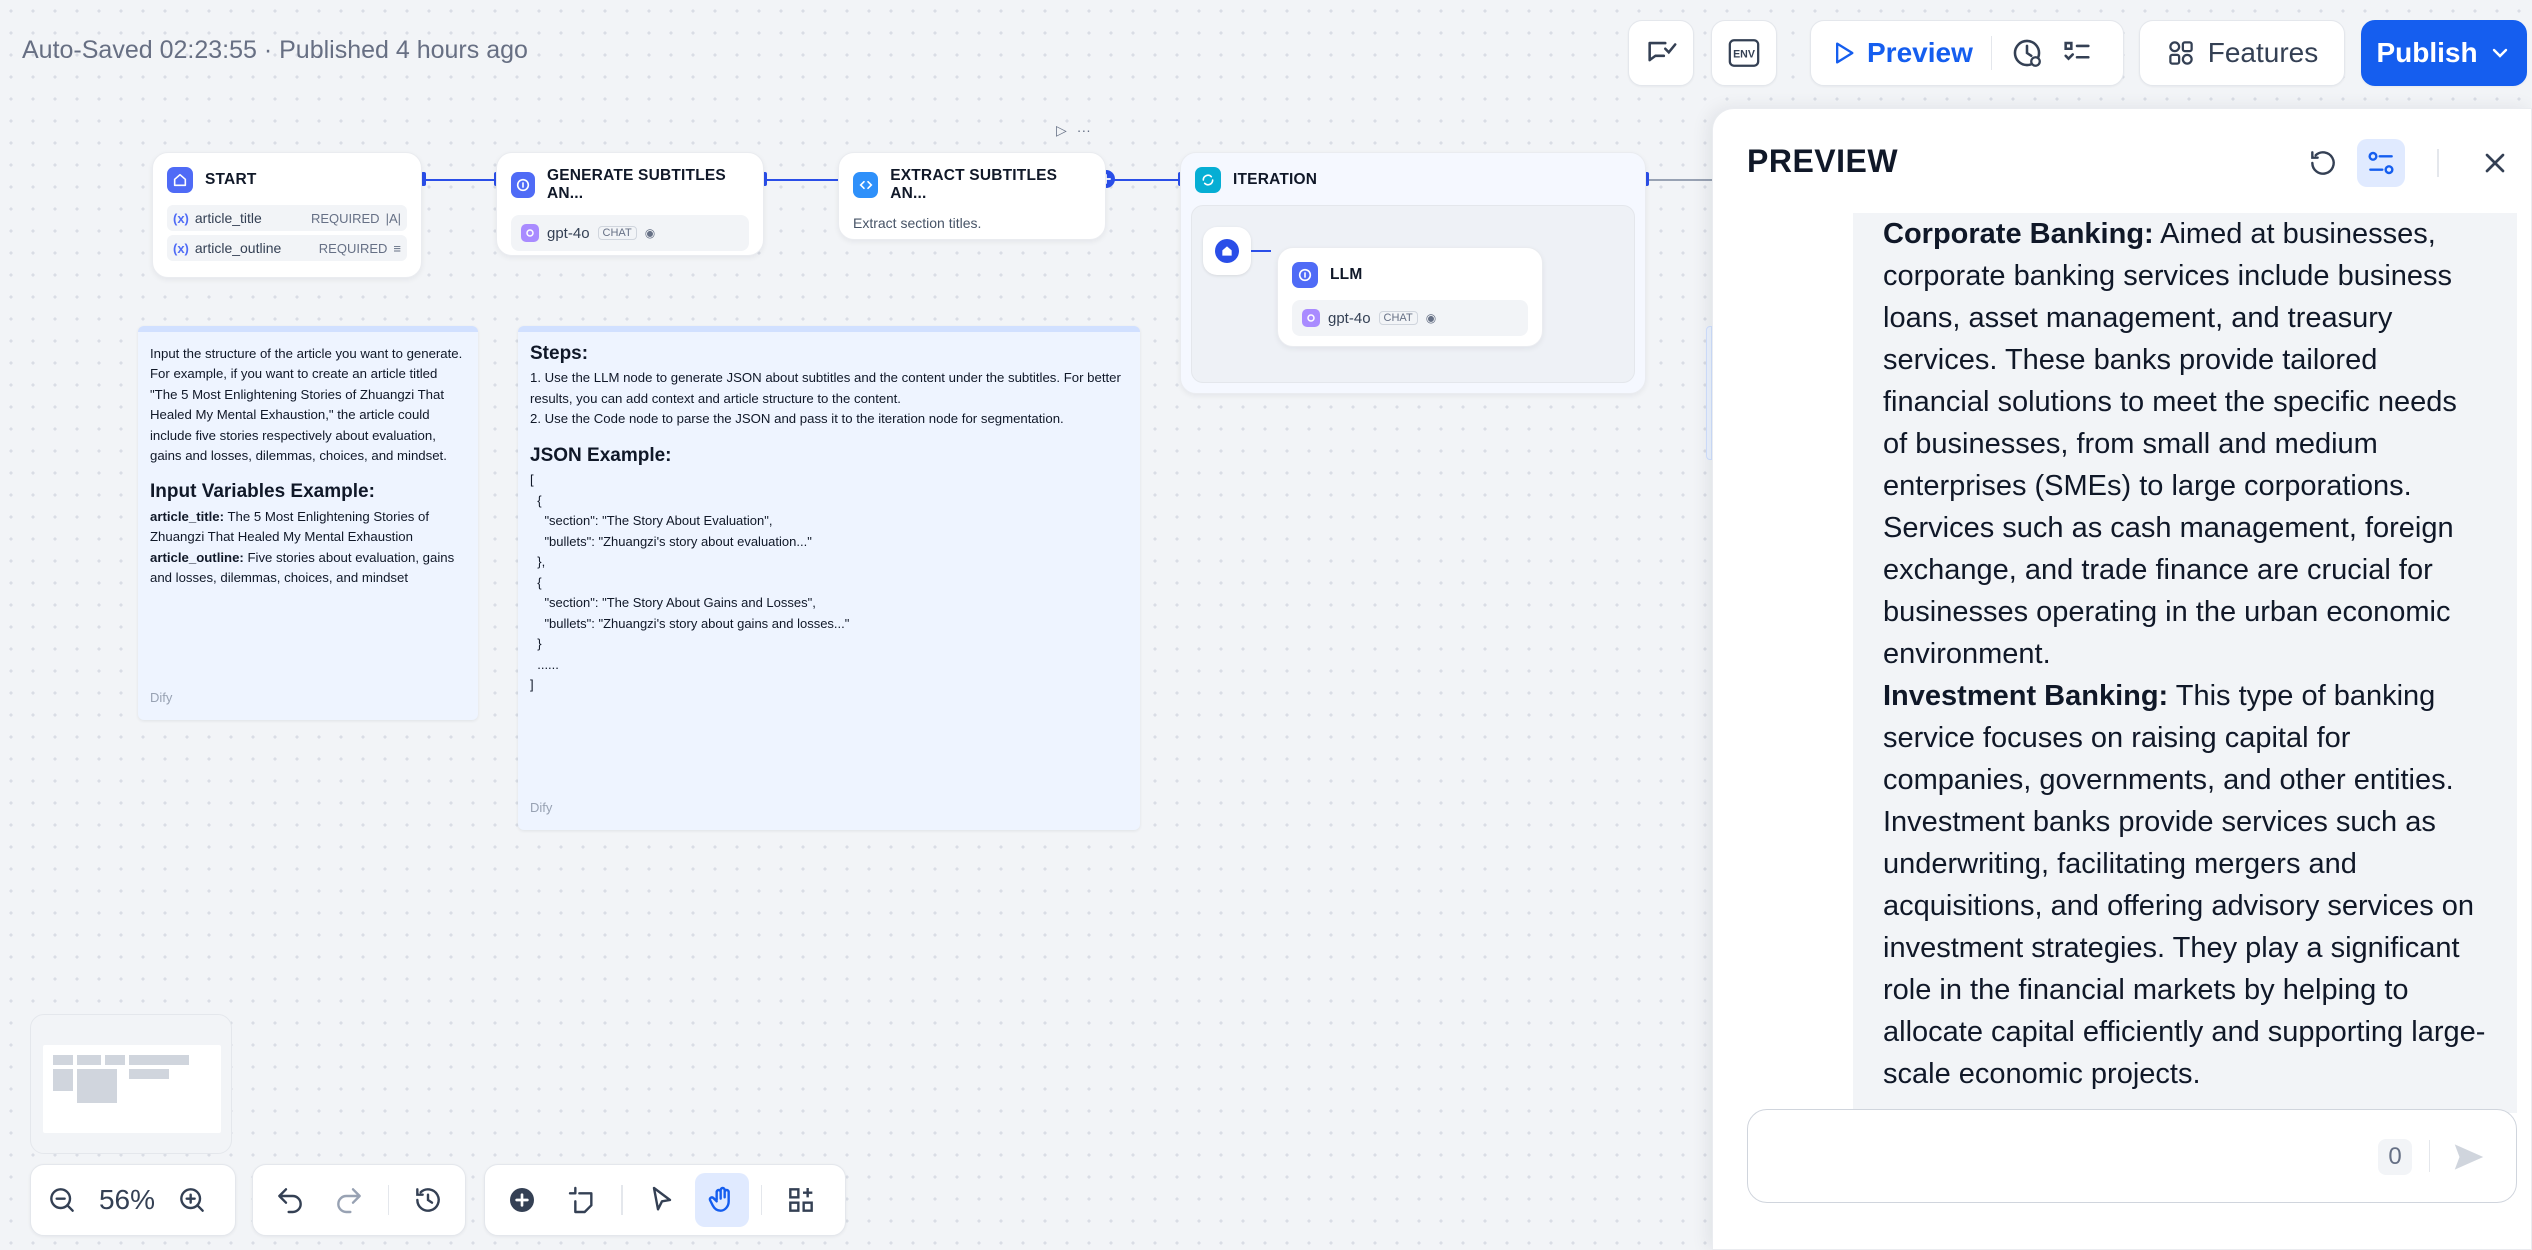  I want to click on zoom-toolbar: 56%, so click(133, 1200).